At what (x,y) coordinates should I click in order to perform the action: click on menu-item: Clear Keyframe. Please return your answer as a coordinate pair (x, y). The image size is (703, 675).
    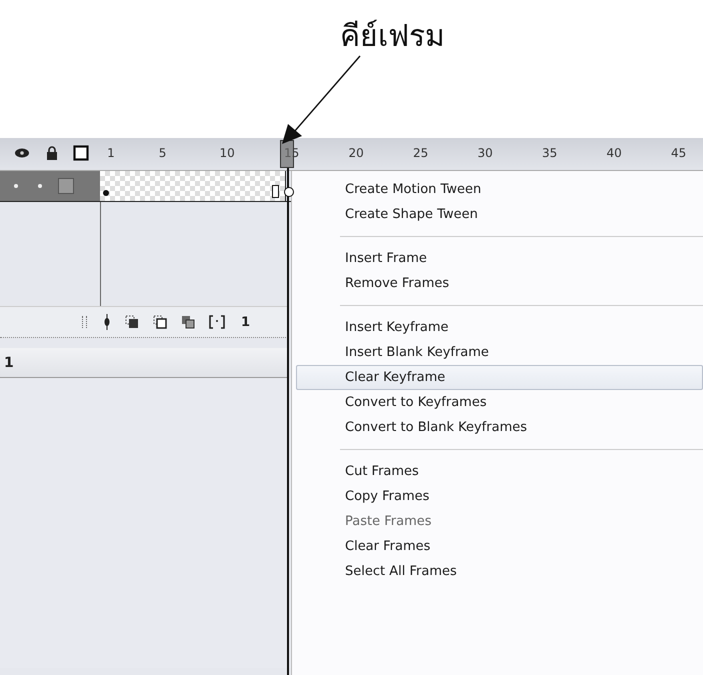
    Looking at the image, I should click on (499, 377).